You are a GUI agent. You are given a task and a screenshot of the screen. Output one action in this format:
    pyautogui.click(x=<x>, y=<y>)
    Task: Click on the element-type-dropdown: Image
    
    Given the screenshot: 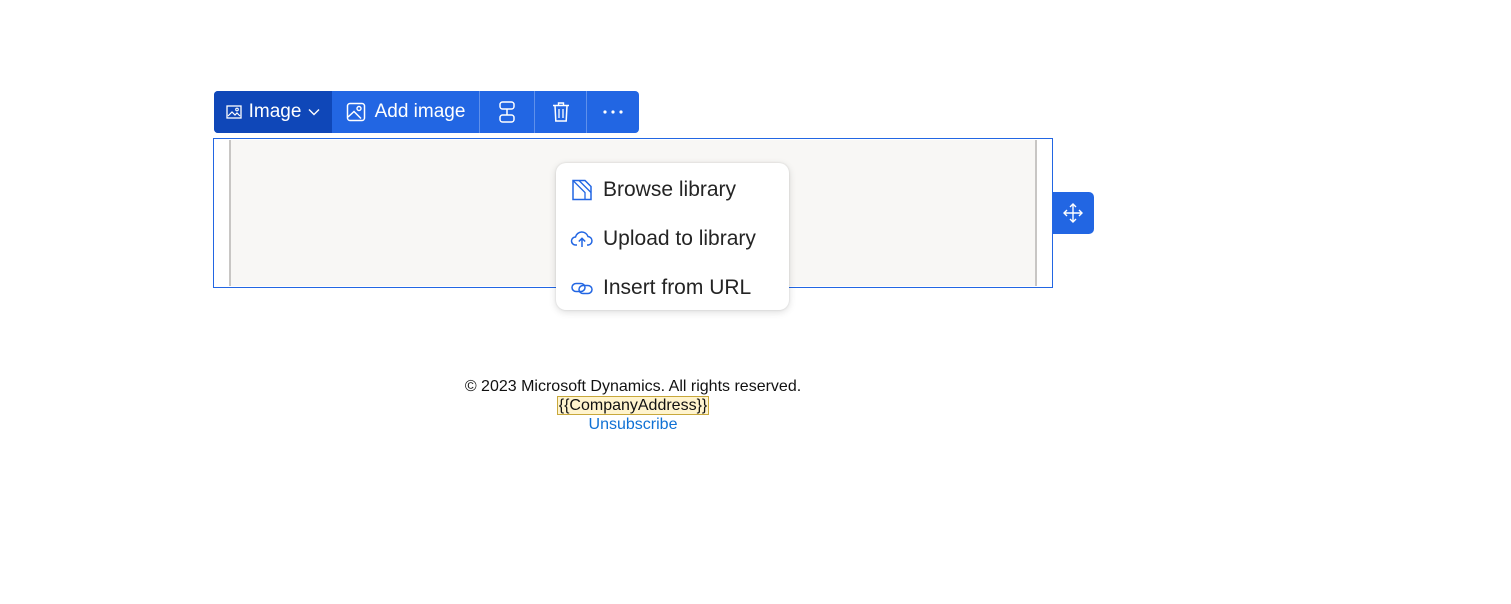 What is the action you would take?
    pyautogui.click(x=273, y=112)
    